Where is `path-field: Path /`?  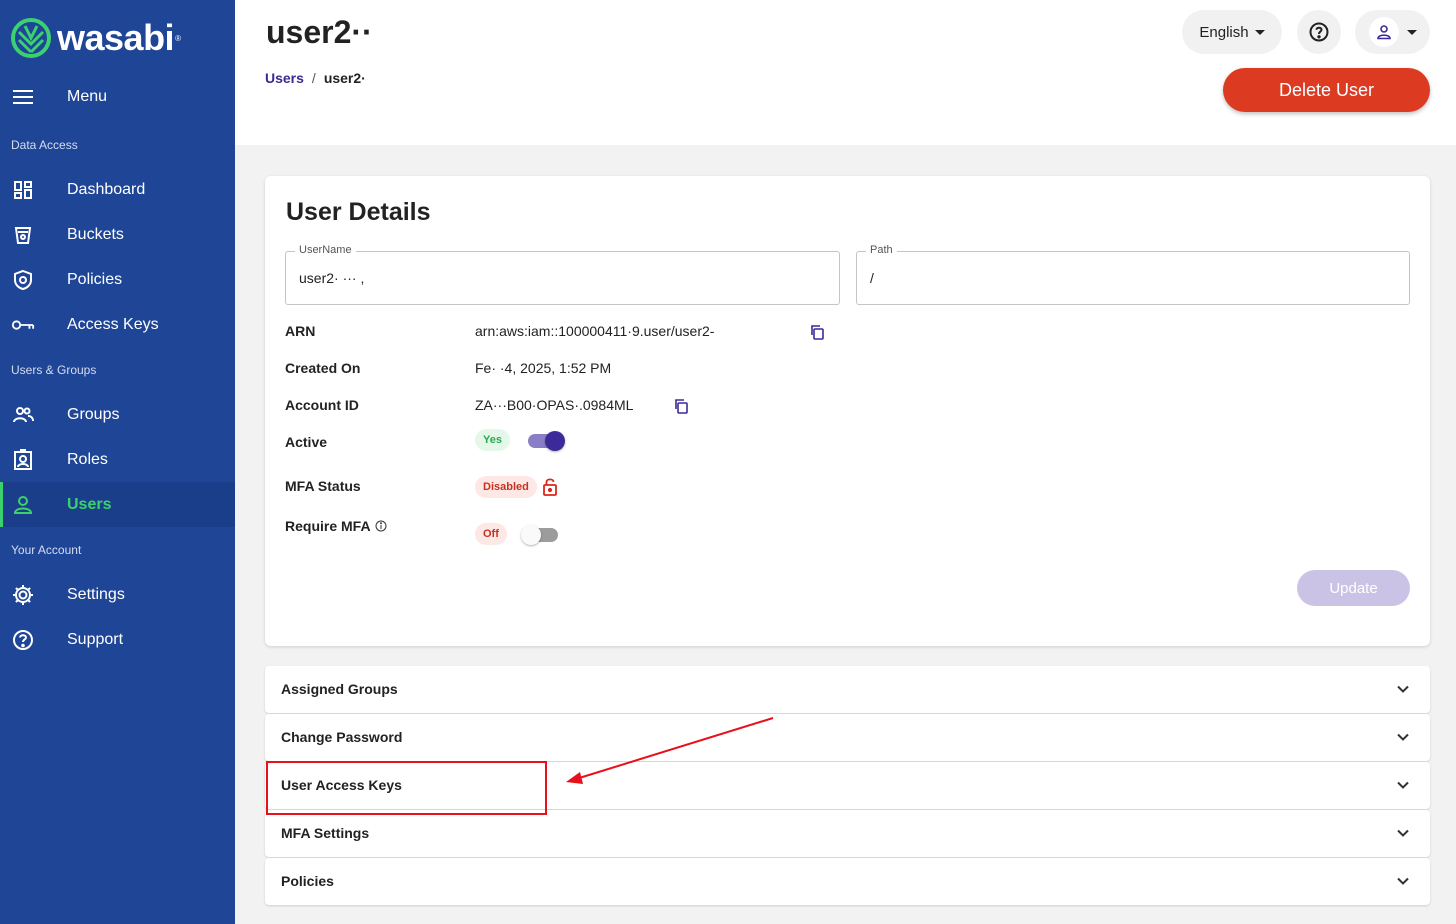 path-field: Path / is located at coordinates (1133, 274).